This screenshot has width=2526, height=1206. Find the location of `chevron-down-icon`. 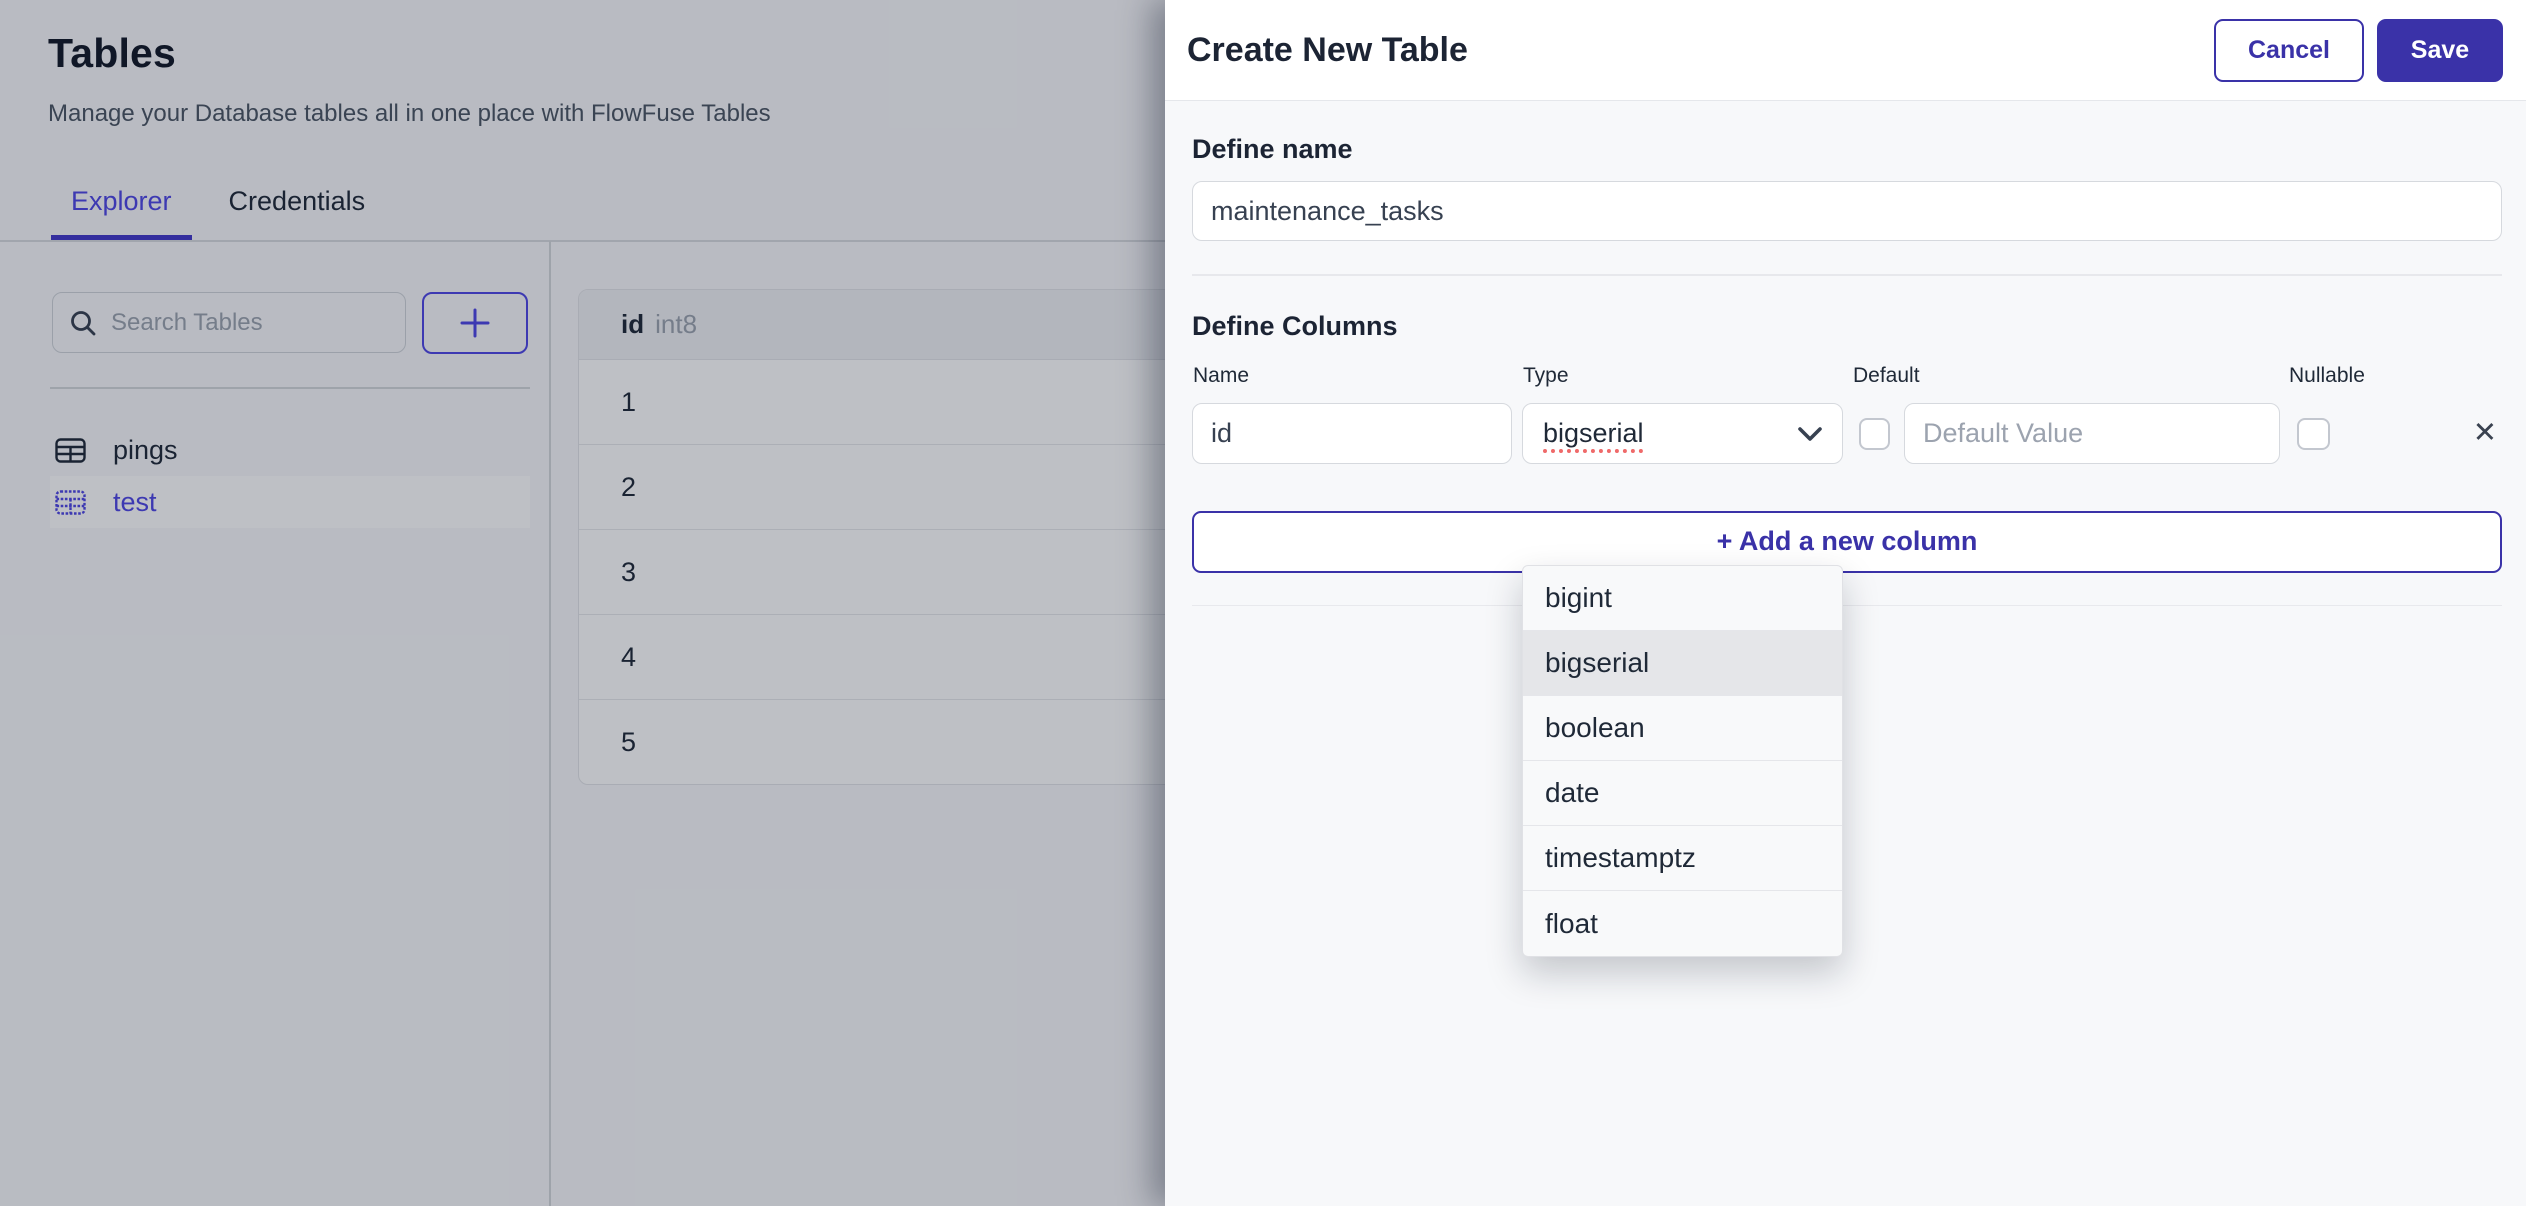

chevron-down-icon is located at coordinates (1810, 434).